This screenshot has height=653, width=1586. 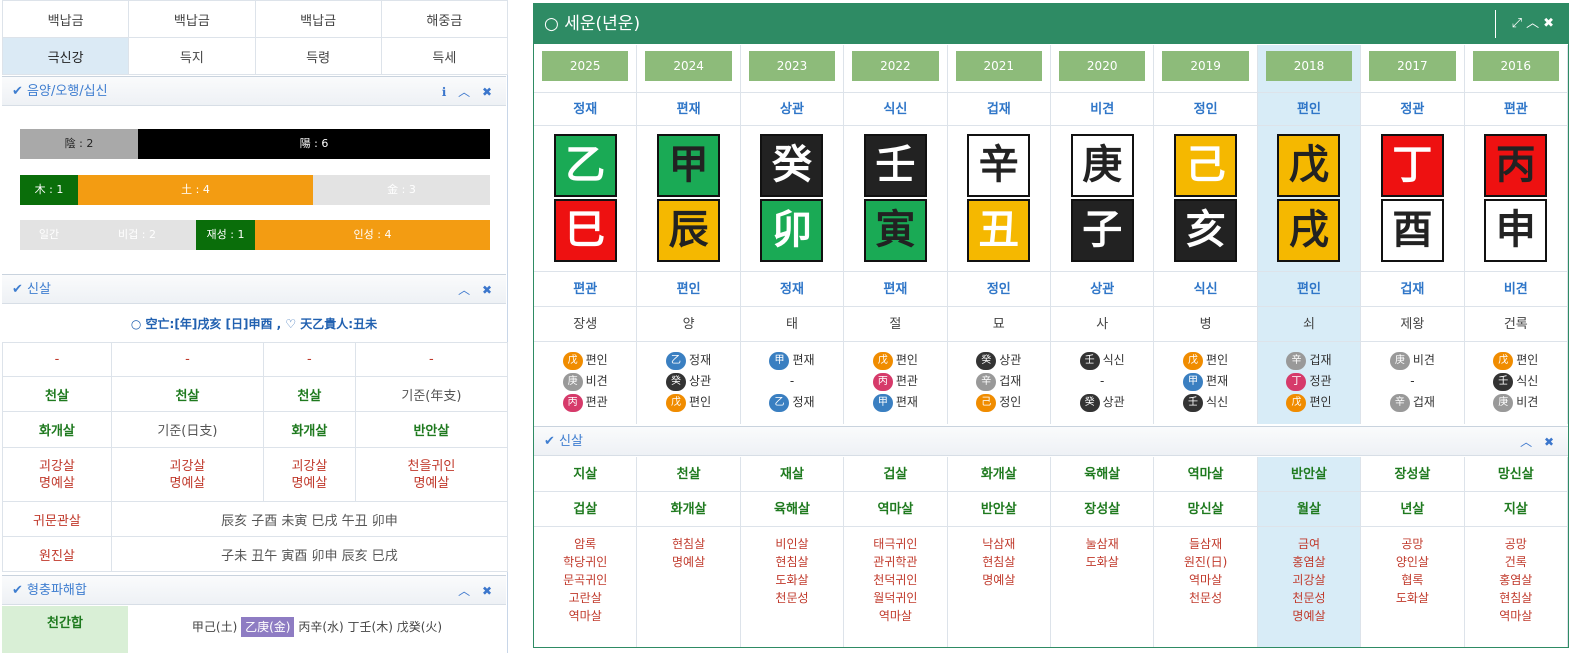 What do you see at coordinates (1412, 165) in the screenshot?
I see `stem-block: 丁` at bounding box center [1412, 165].